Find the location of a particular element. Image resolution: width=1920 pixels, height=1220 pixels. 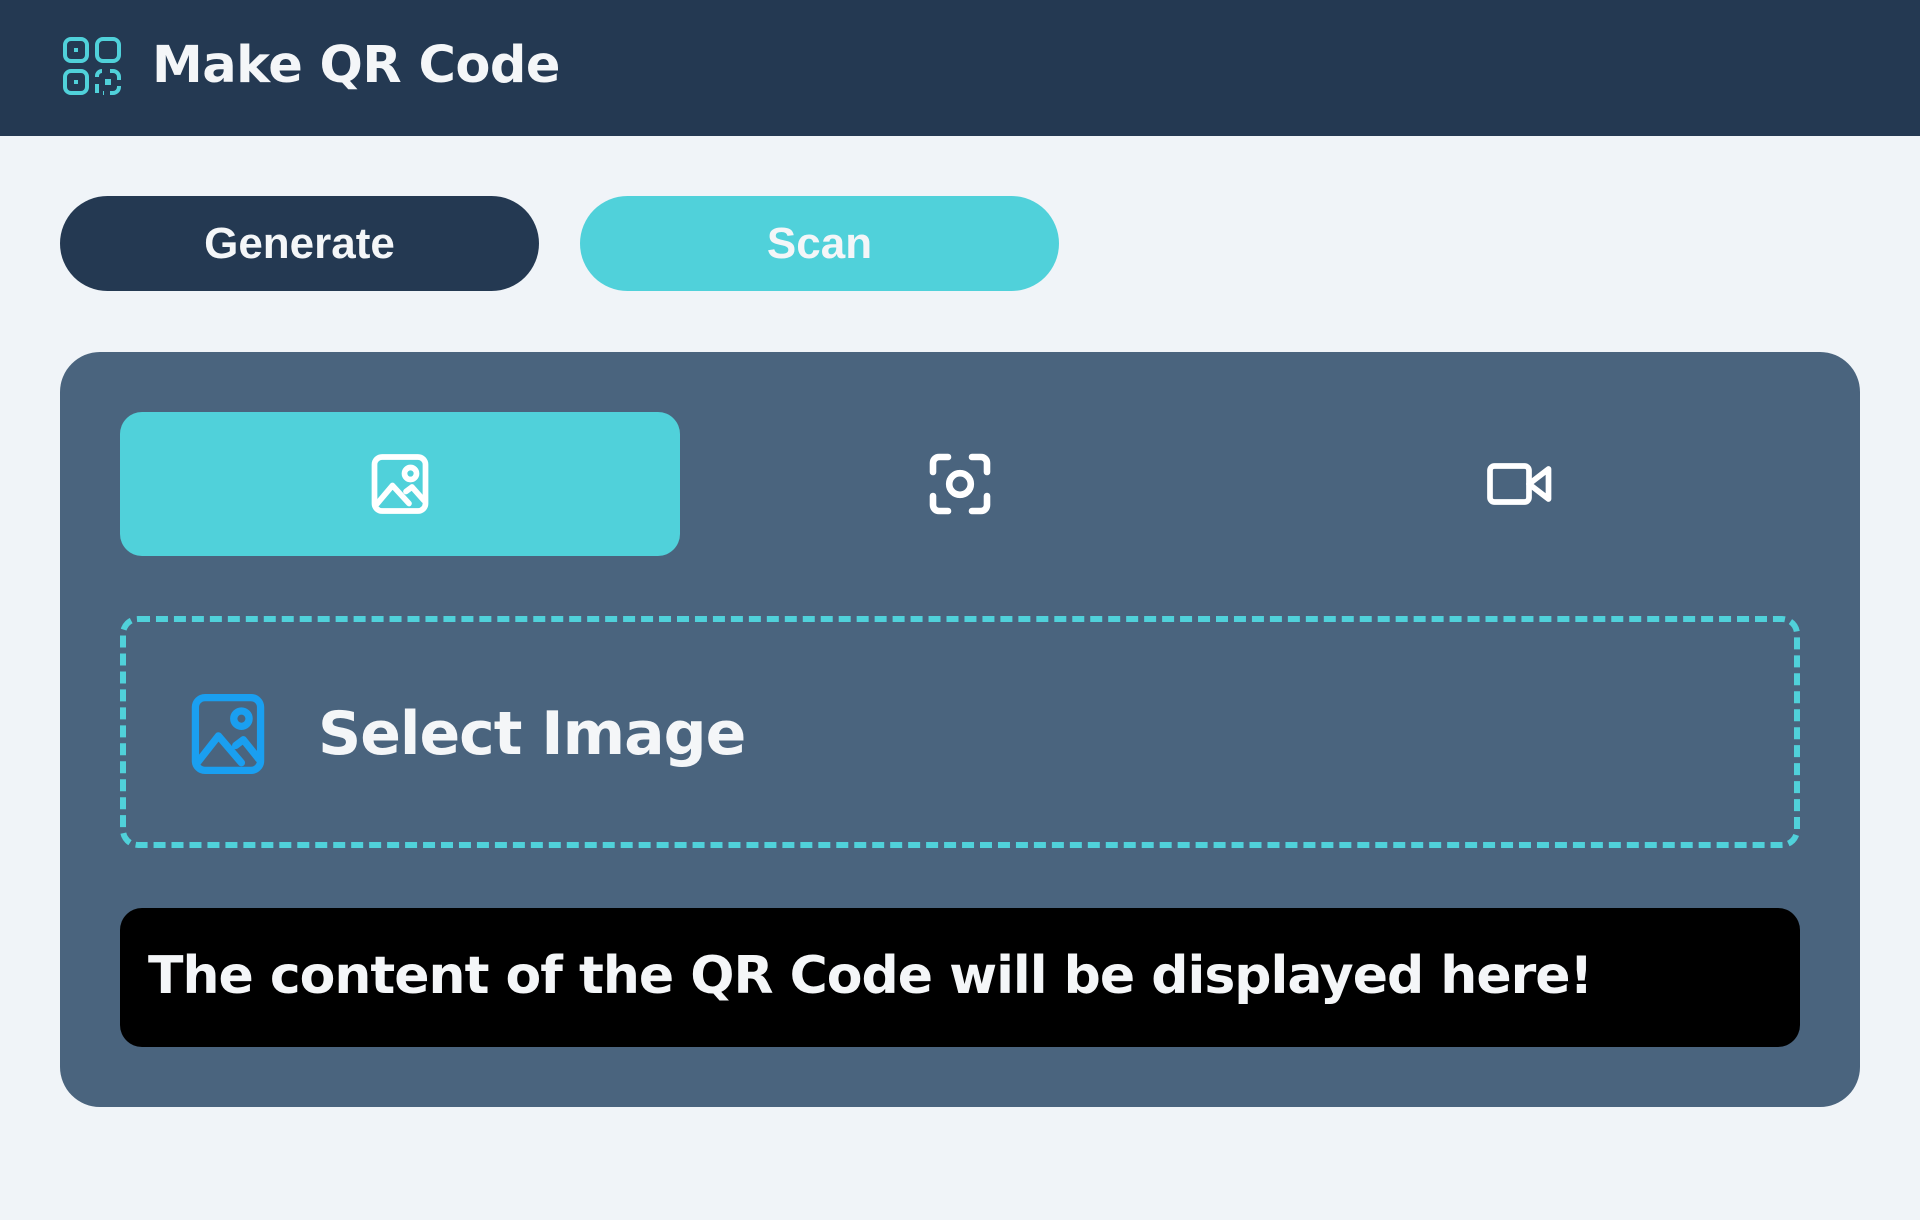

camera-focus-icon is located at coordinates (960, 484).